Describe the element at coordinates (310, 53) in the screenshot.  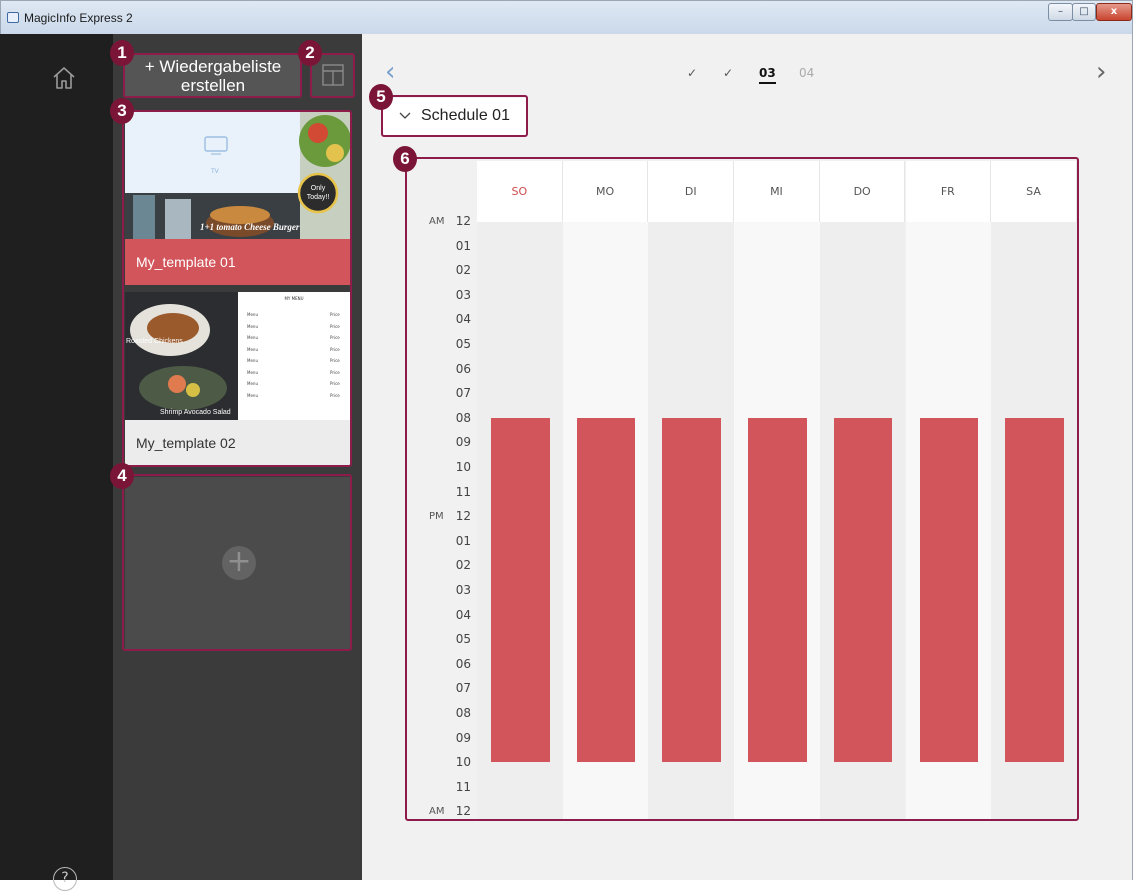
I see `badge-2: 2` at that location.